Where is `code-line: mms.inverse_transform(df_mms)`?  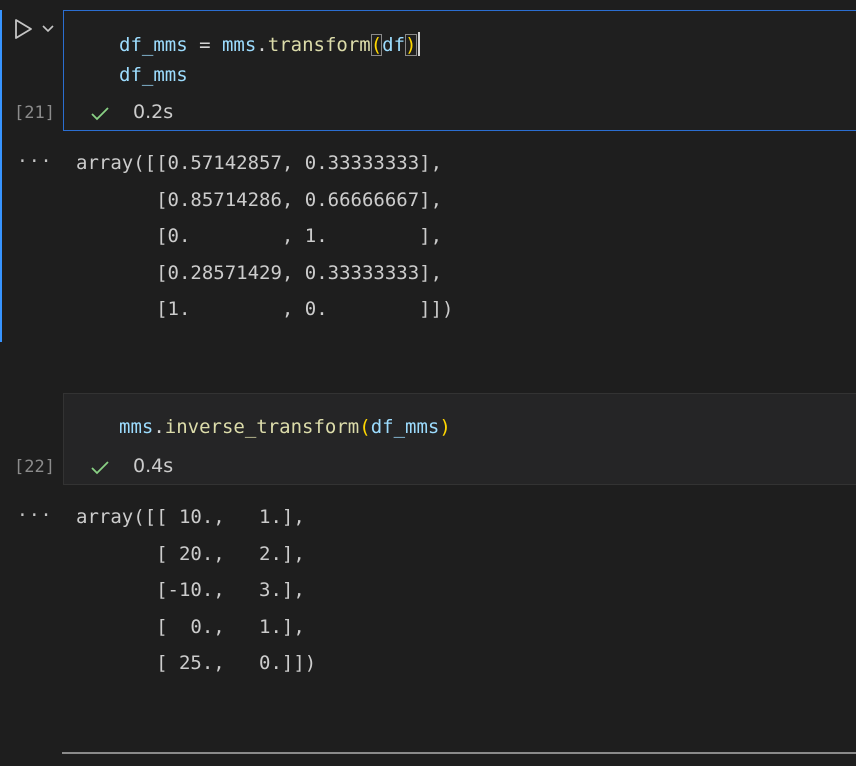
code-line: mms.inverse_transform(df_mms) is located at coordinates (285, 427).